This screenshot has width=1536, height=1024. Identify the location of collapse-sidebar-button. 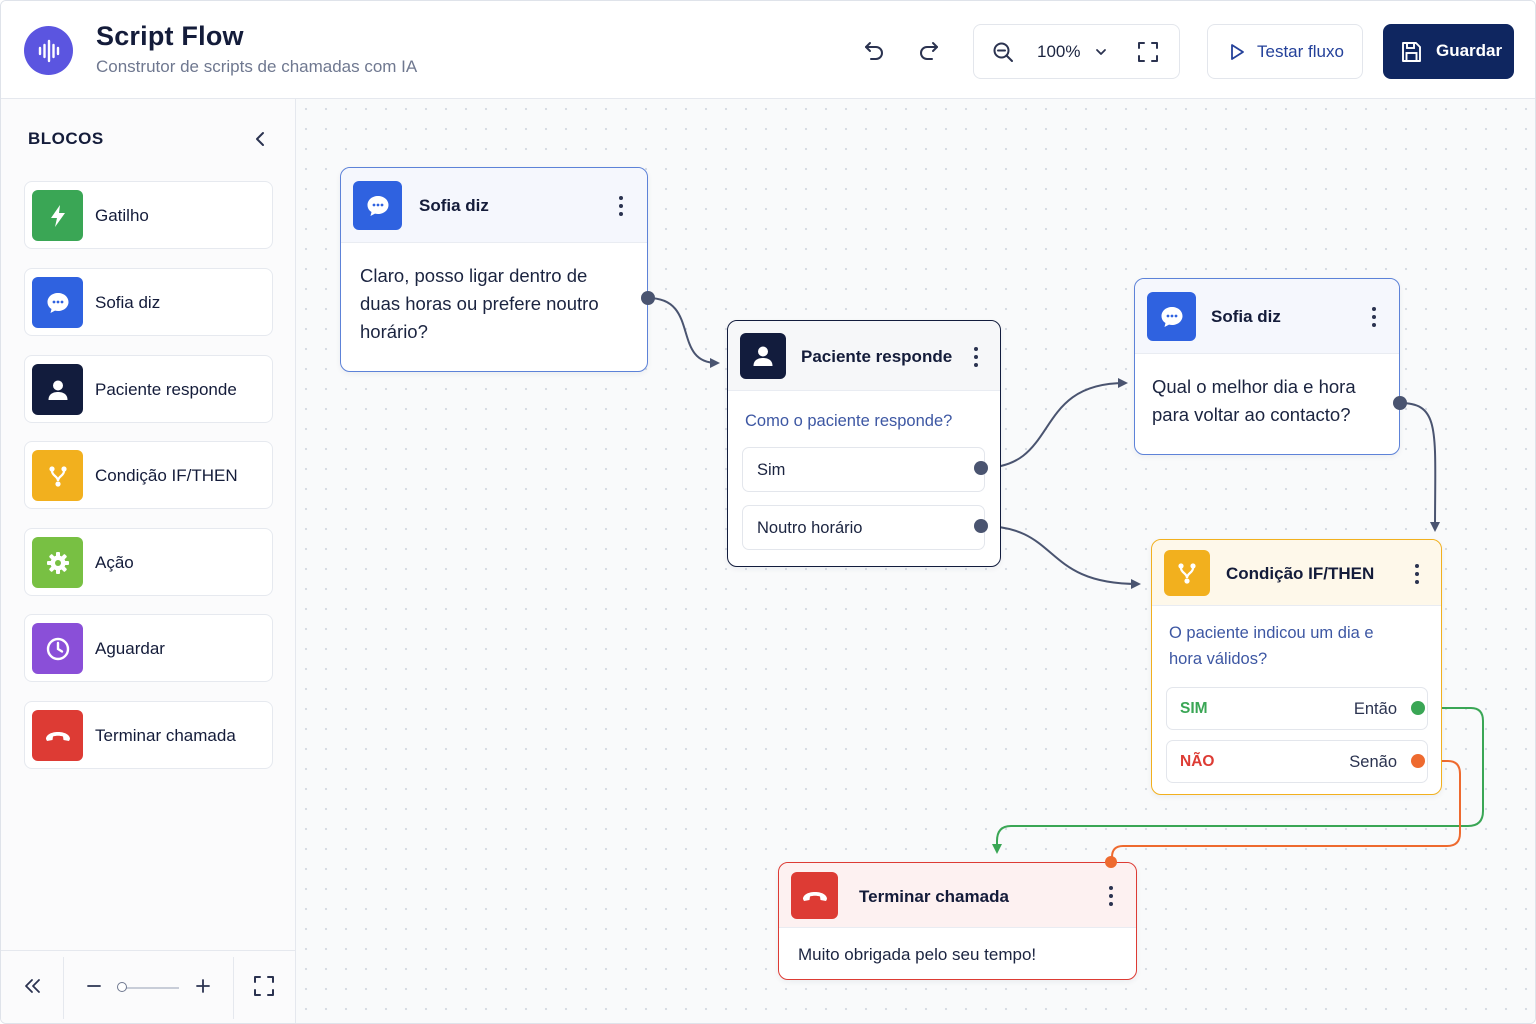
(261, 139).